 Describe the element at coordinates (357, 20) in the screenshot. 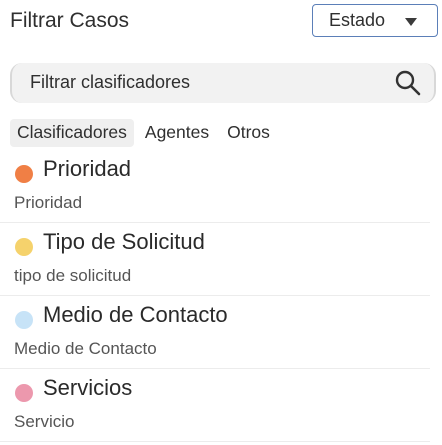

I see `state-dropdown-label: Estado` at that location.